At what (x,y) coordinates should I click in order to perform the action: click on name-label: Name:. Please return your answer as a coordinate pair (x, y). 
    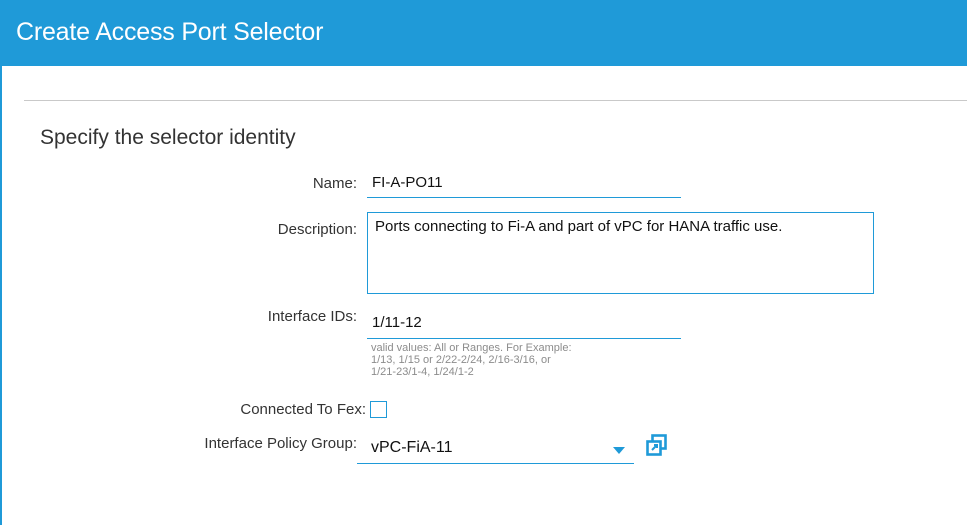
    Looking at the image, I should click on (334, 183).